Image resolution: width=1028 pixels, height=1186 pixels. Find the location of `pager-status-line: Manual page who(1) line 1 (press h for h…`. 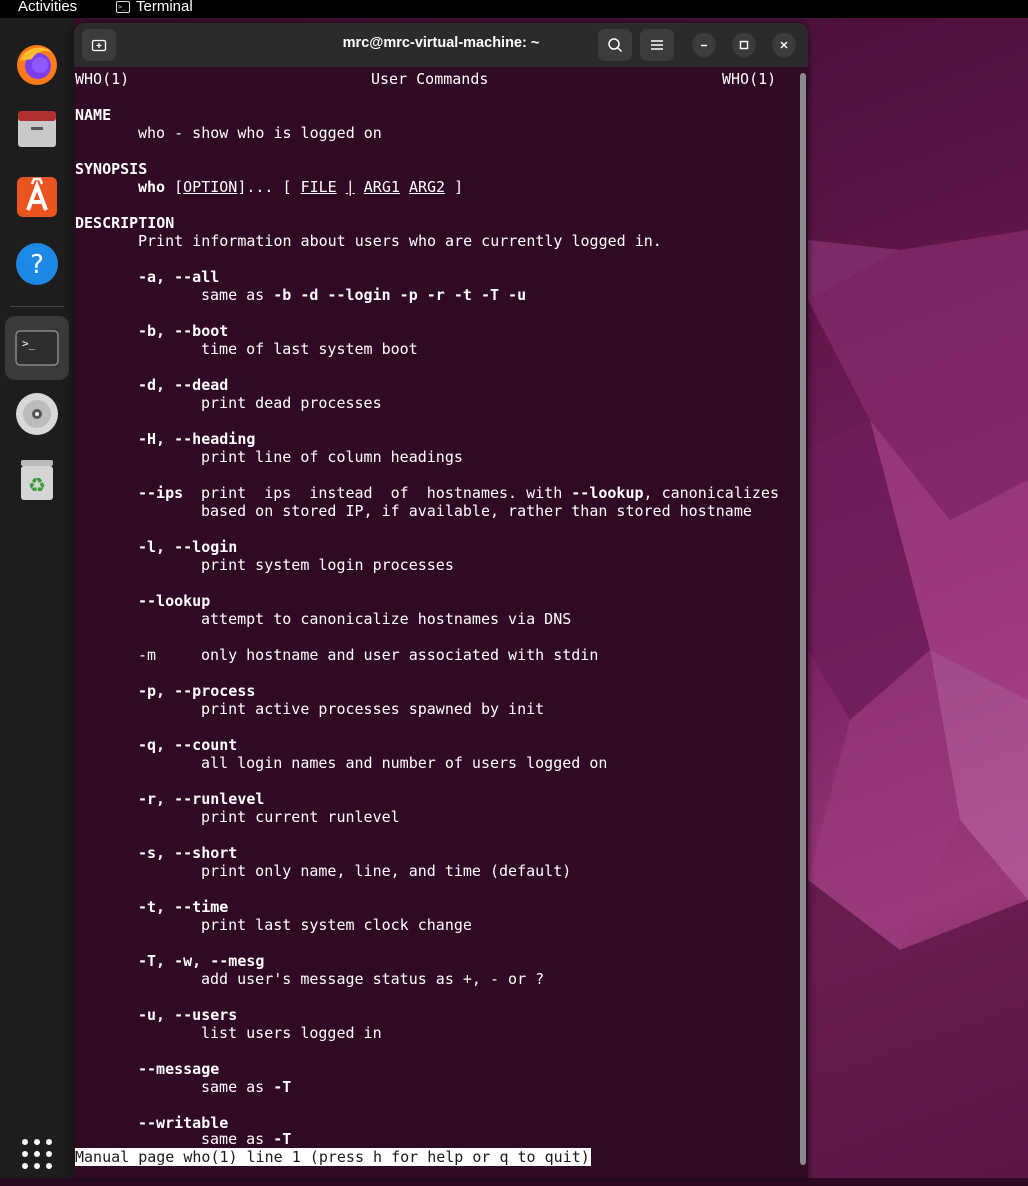

pager-status-line: Manual page who(1) line 1 (press h for h… is located at coordinates (333, 1157).